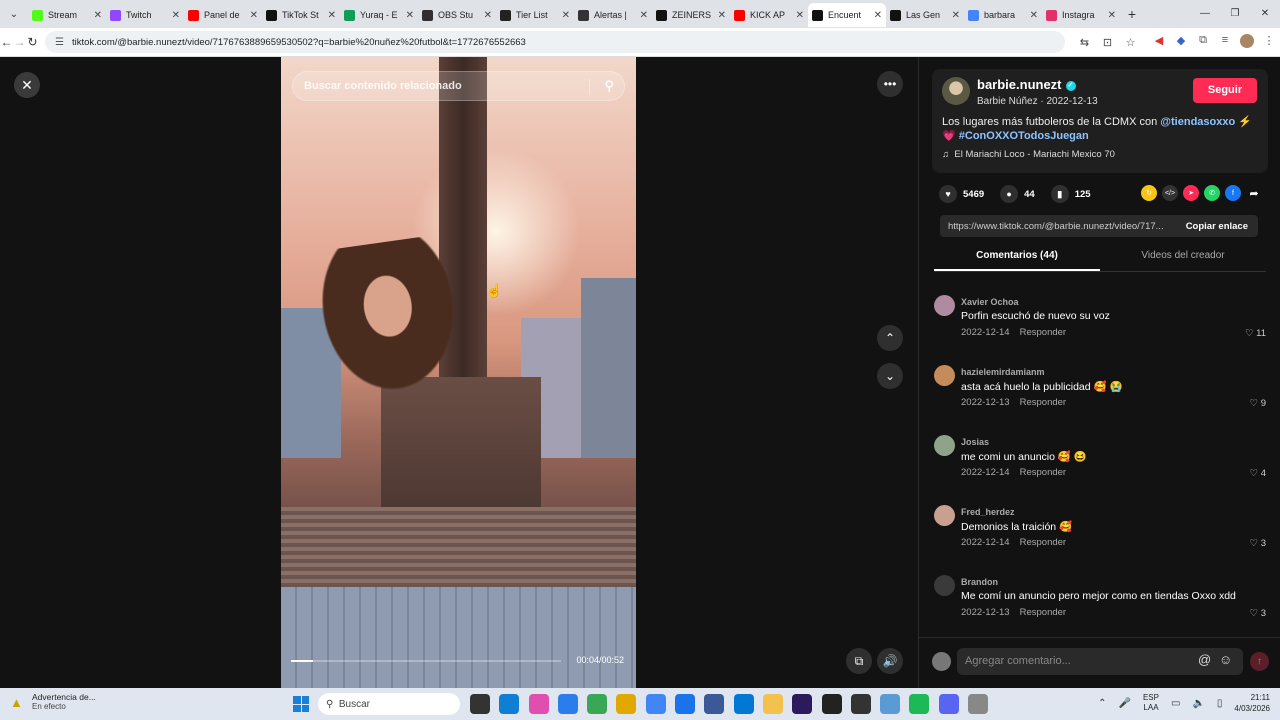 The image size is (1280, 720). I want to click on share-arrow-icon: ➦, so click(1254, 193).